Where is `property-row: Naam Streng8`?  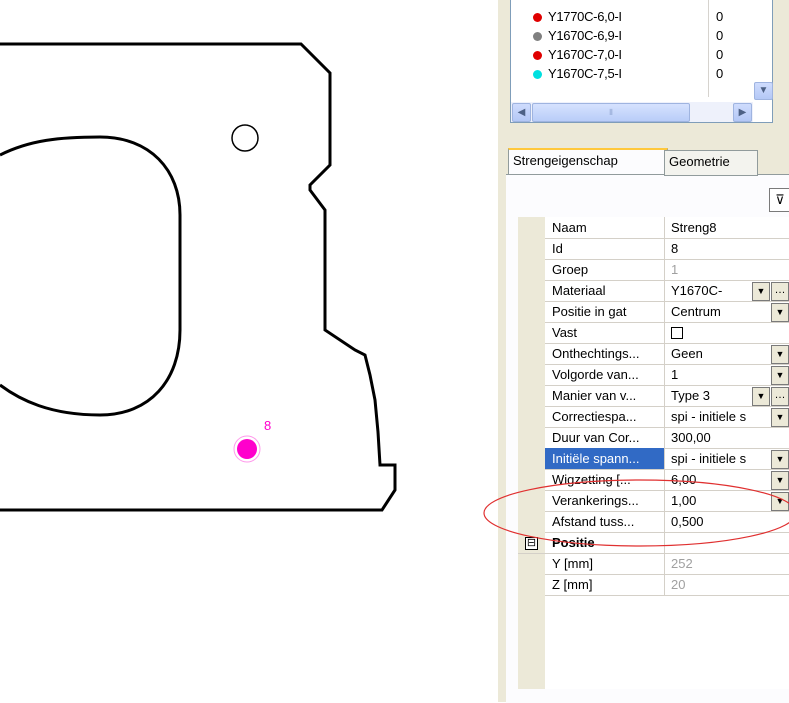 property-row: Naam Streng8 is located at coordinates (667, 228).